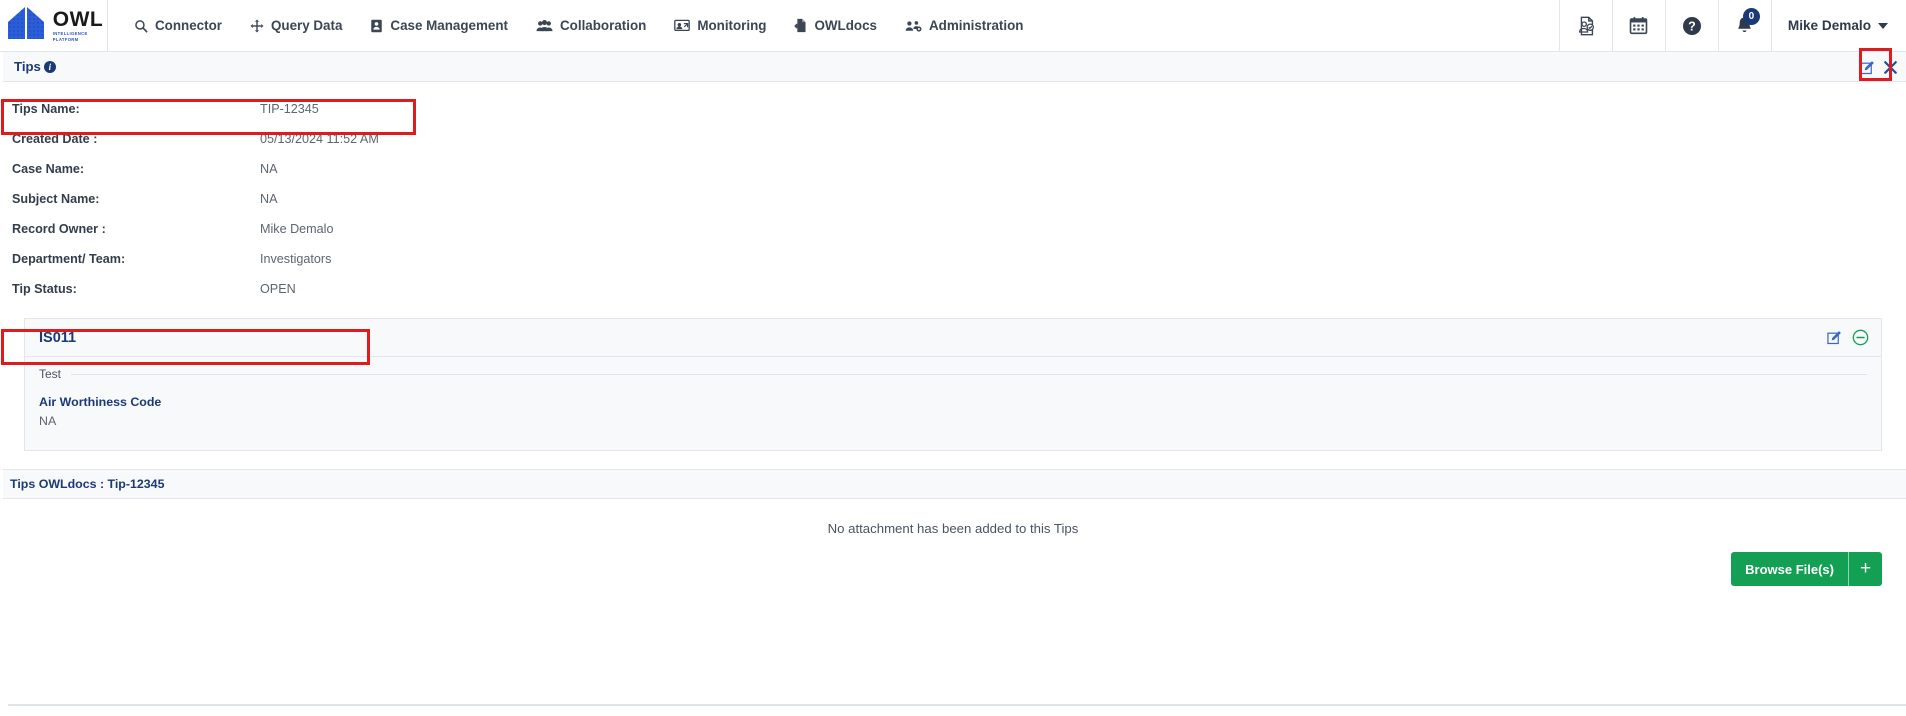  I want to click on card-legend-label: Test, so click(50, 374).